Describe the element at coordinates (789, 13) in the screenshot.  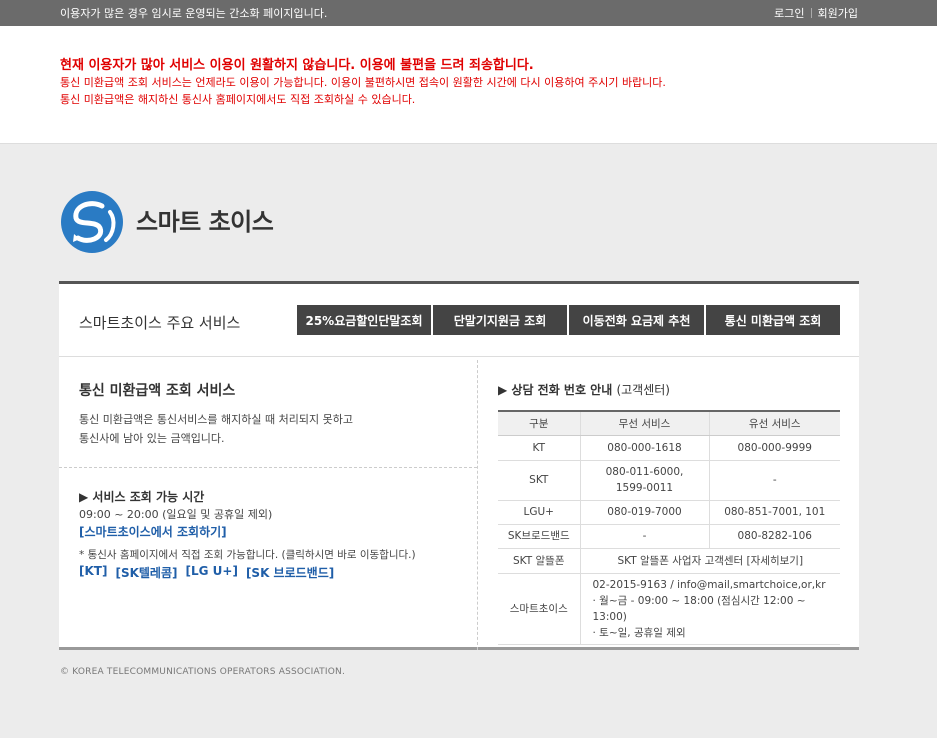
I see `login-link: 로그인` at that location.